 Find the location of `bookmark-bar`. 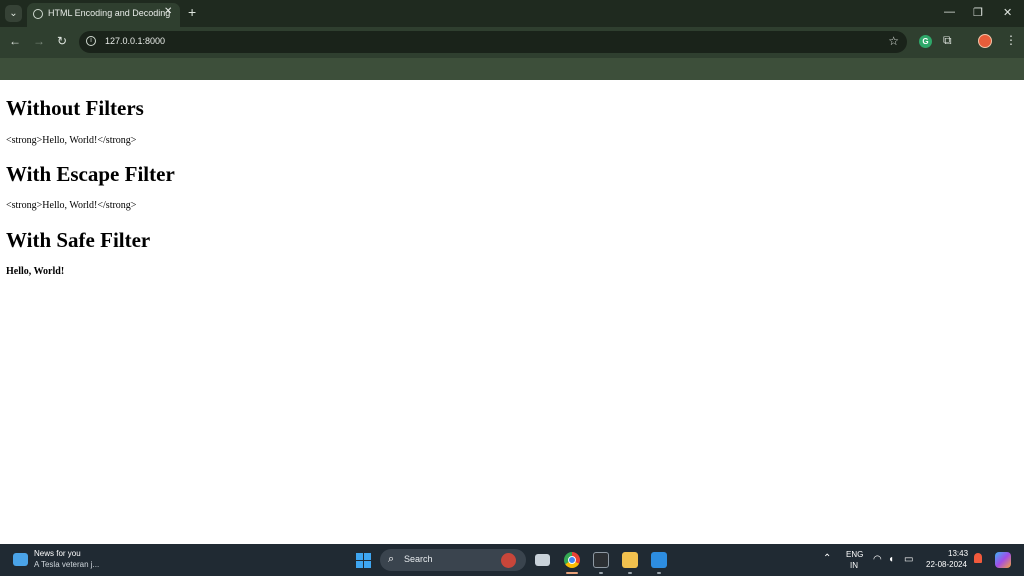

bookmark-bar is located at coordinates (512, 69).